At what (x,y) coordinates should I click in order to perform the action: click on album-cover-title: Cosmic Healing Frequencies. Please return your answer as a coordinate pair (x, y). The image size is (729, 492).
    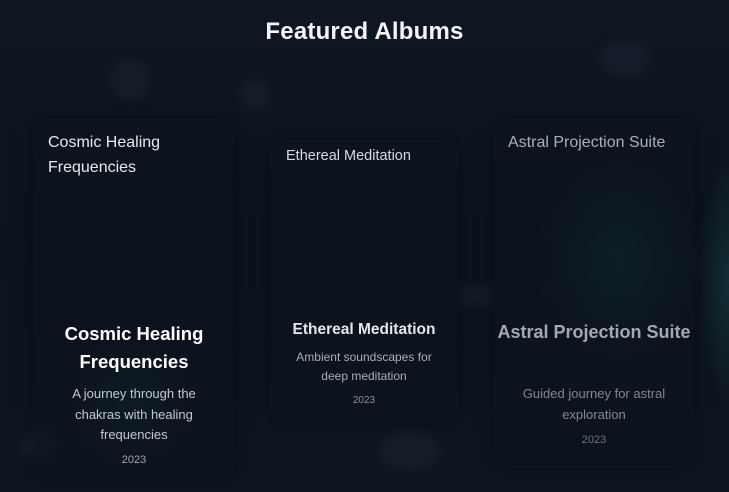
    Looking at the image, I should click on (104, 155).